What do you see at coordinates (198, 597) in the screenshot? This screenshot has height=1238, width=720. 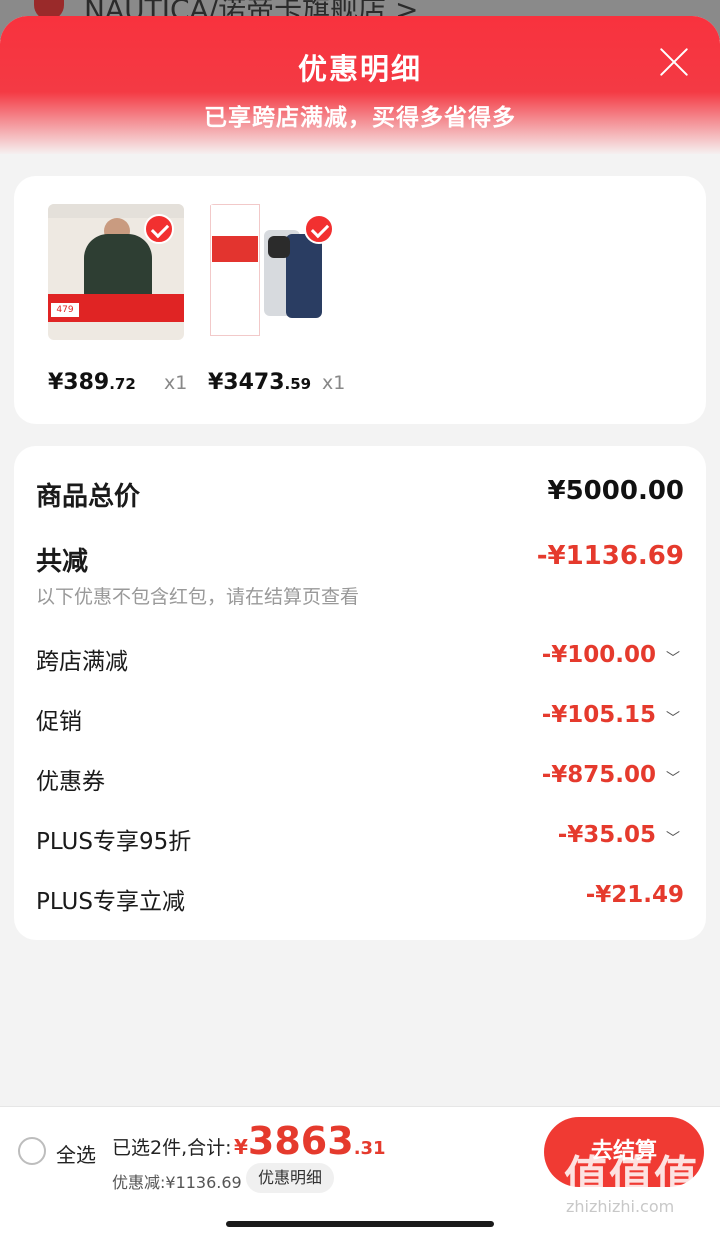 I see `discount-note: 以下优惠不包含红包，请在结算页查看` at bounding box center [198, 597].